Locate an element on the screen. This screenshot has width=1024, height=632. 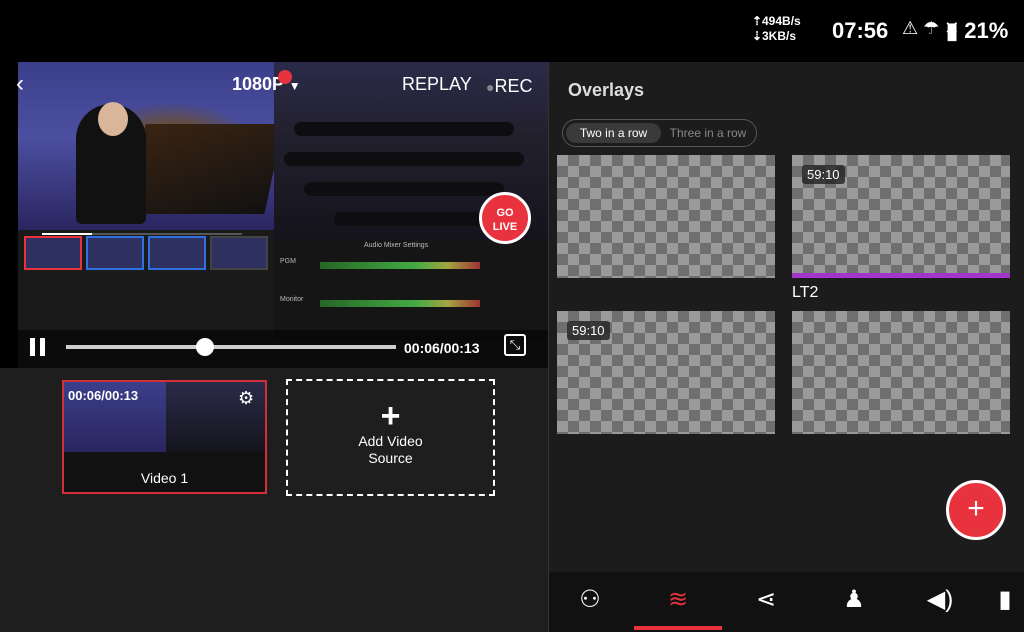
record-dot-icon is located at coordinates (285, 77).